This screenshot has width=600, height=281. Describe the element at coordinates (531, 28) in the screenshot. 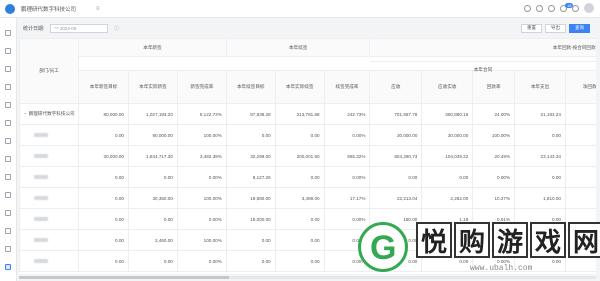

I see `reset-button: 重置` at that location.